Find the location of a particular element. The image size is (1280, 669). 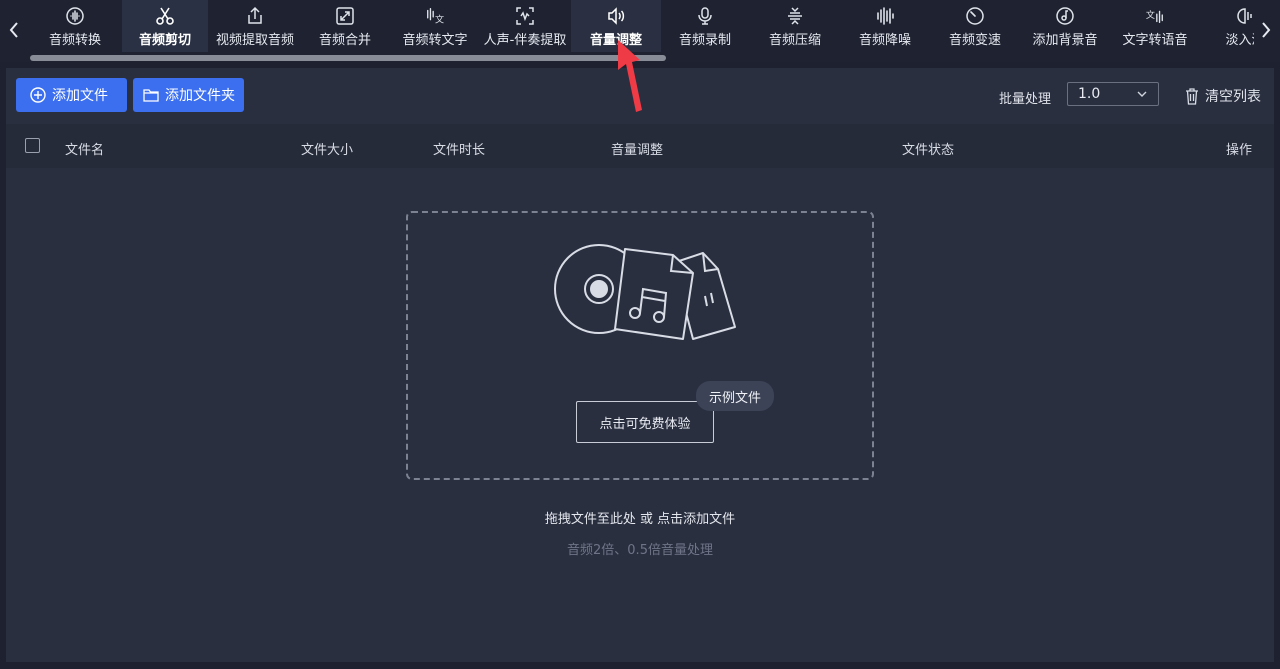

scroll-right-button is located at coordinates (1266, 30).